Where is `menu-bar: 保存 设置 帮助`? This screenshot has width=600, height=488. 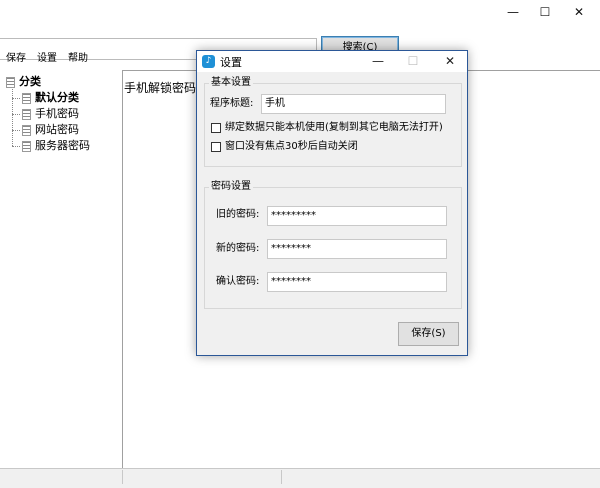 menu-bar: 保存 设置 帮助 is located at coordinates (61, 59).